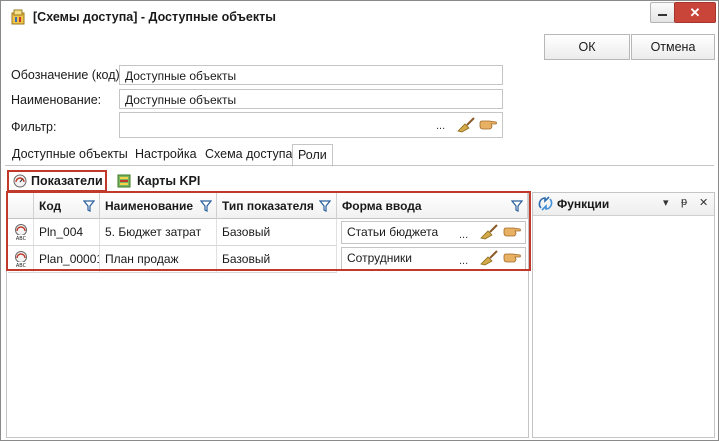  What do you see at coordinates (18, 17) in the screenshot?
I see `app-icon` at bounding box center [18, 17].